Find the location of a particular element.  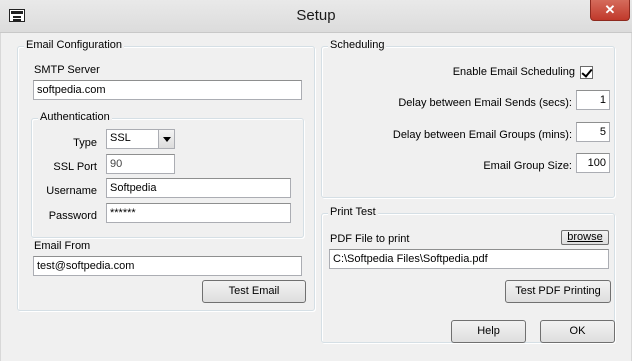

test-pdf-printing-button: Test PDF Printing is located at coordinates (558, 291).